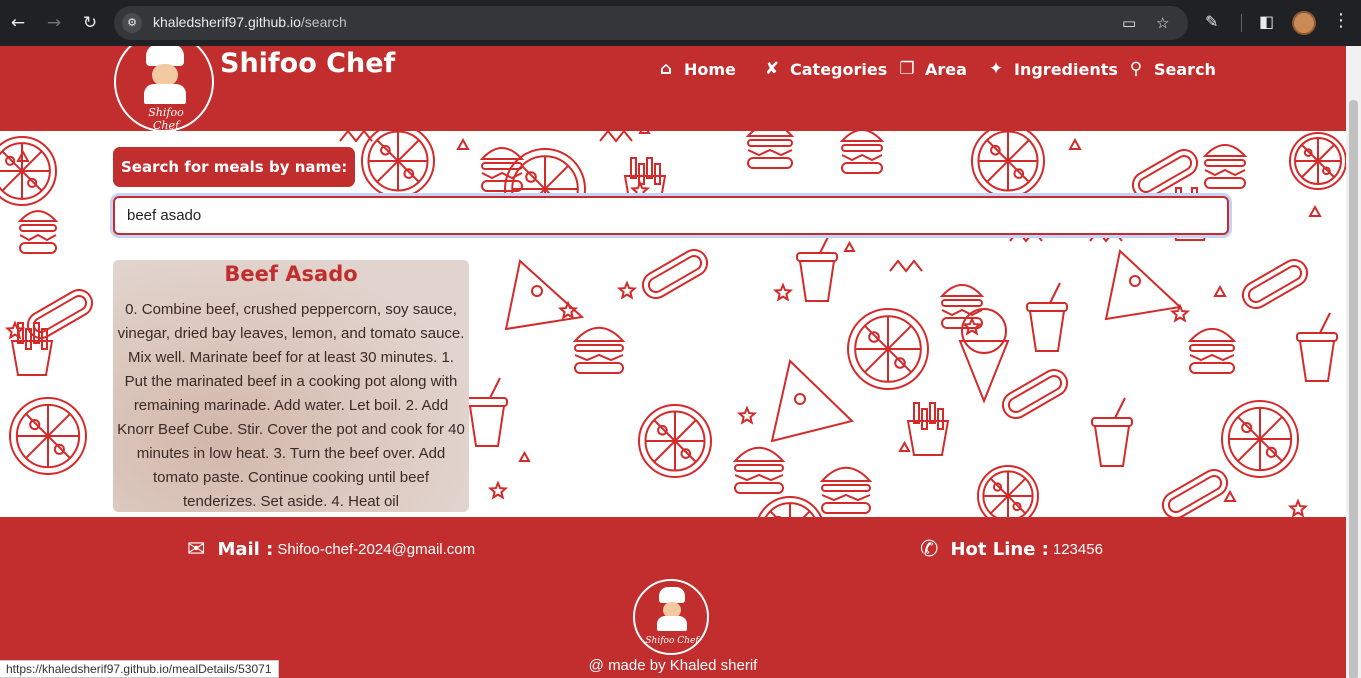 Image resolution: width=1361 pixels, height=678 pixels. What do you see at coordinates (839, 69) in the screenshot?
I see `nav-categories-label: Categories` at bounding box center [839, 69].